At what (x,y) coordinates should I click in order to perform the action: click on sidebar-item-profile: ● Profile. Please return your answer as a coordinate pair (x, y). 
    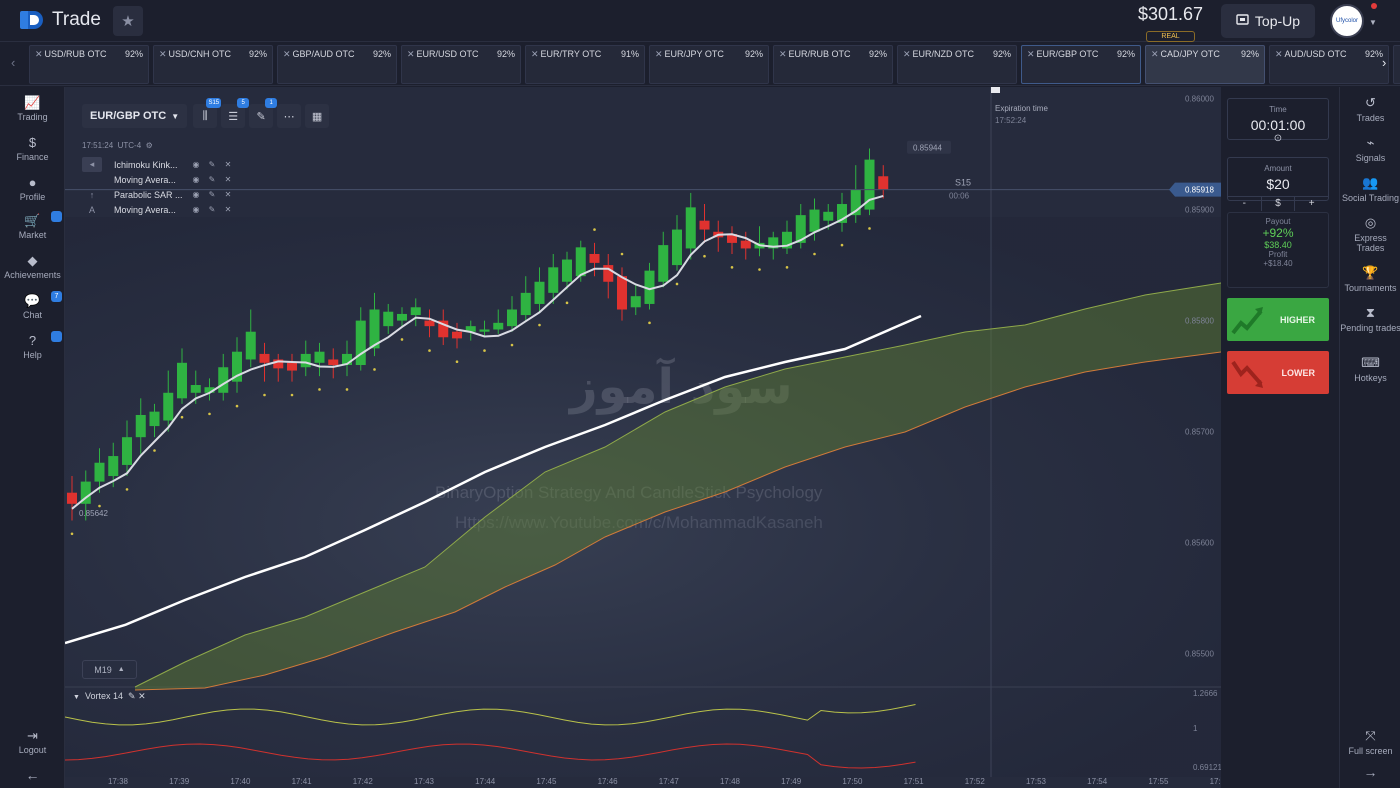
    Looking at the image, I should click on (32, 188).